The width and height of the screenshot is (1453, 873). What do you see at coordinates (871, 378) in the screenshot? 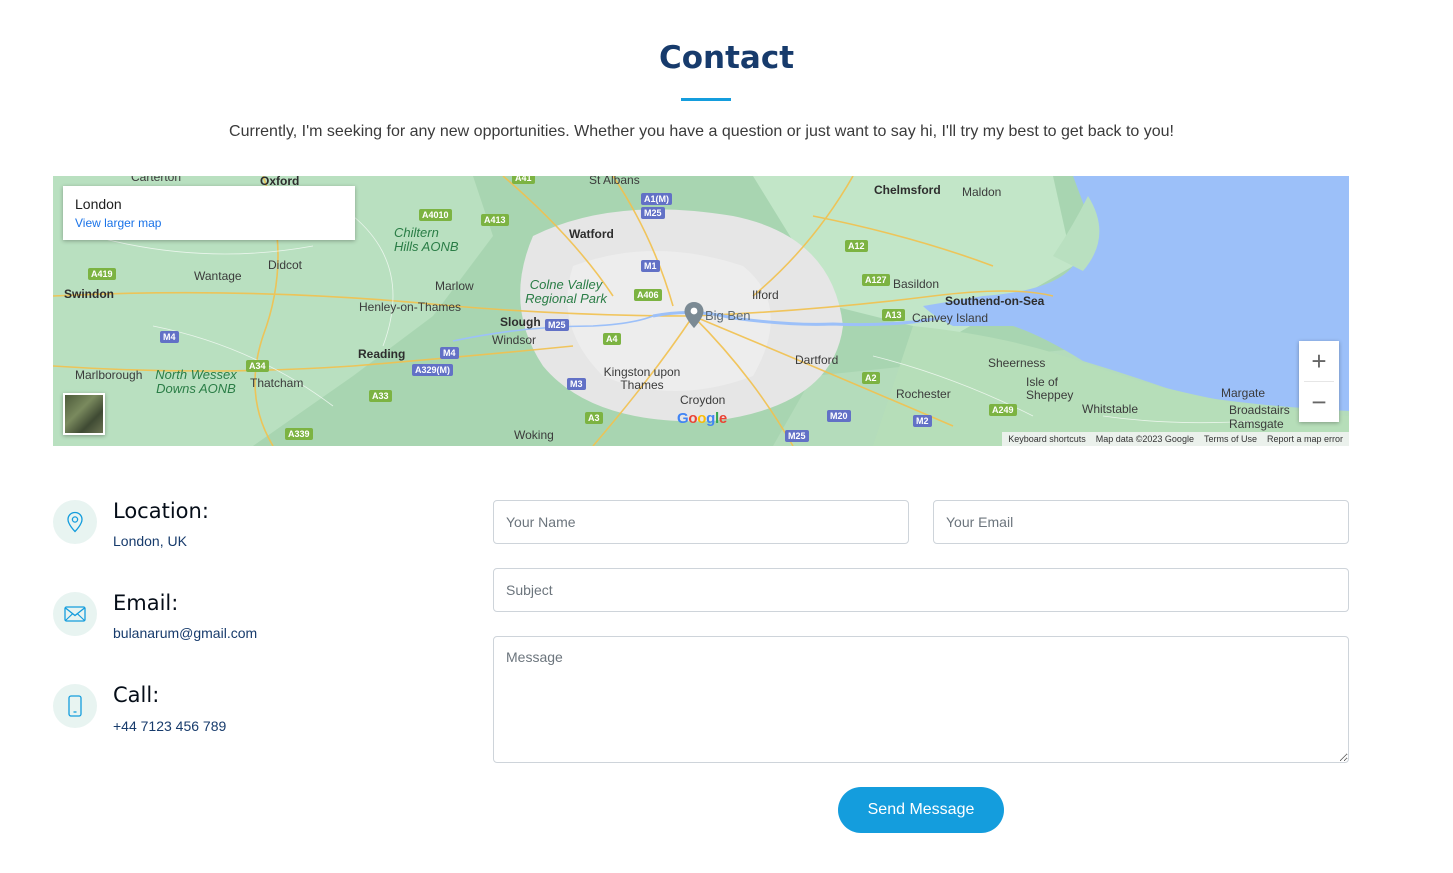
I see `road-shield: A2` at bounding box center [871, 378].